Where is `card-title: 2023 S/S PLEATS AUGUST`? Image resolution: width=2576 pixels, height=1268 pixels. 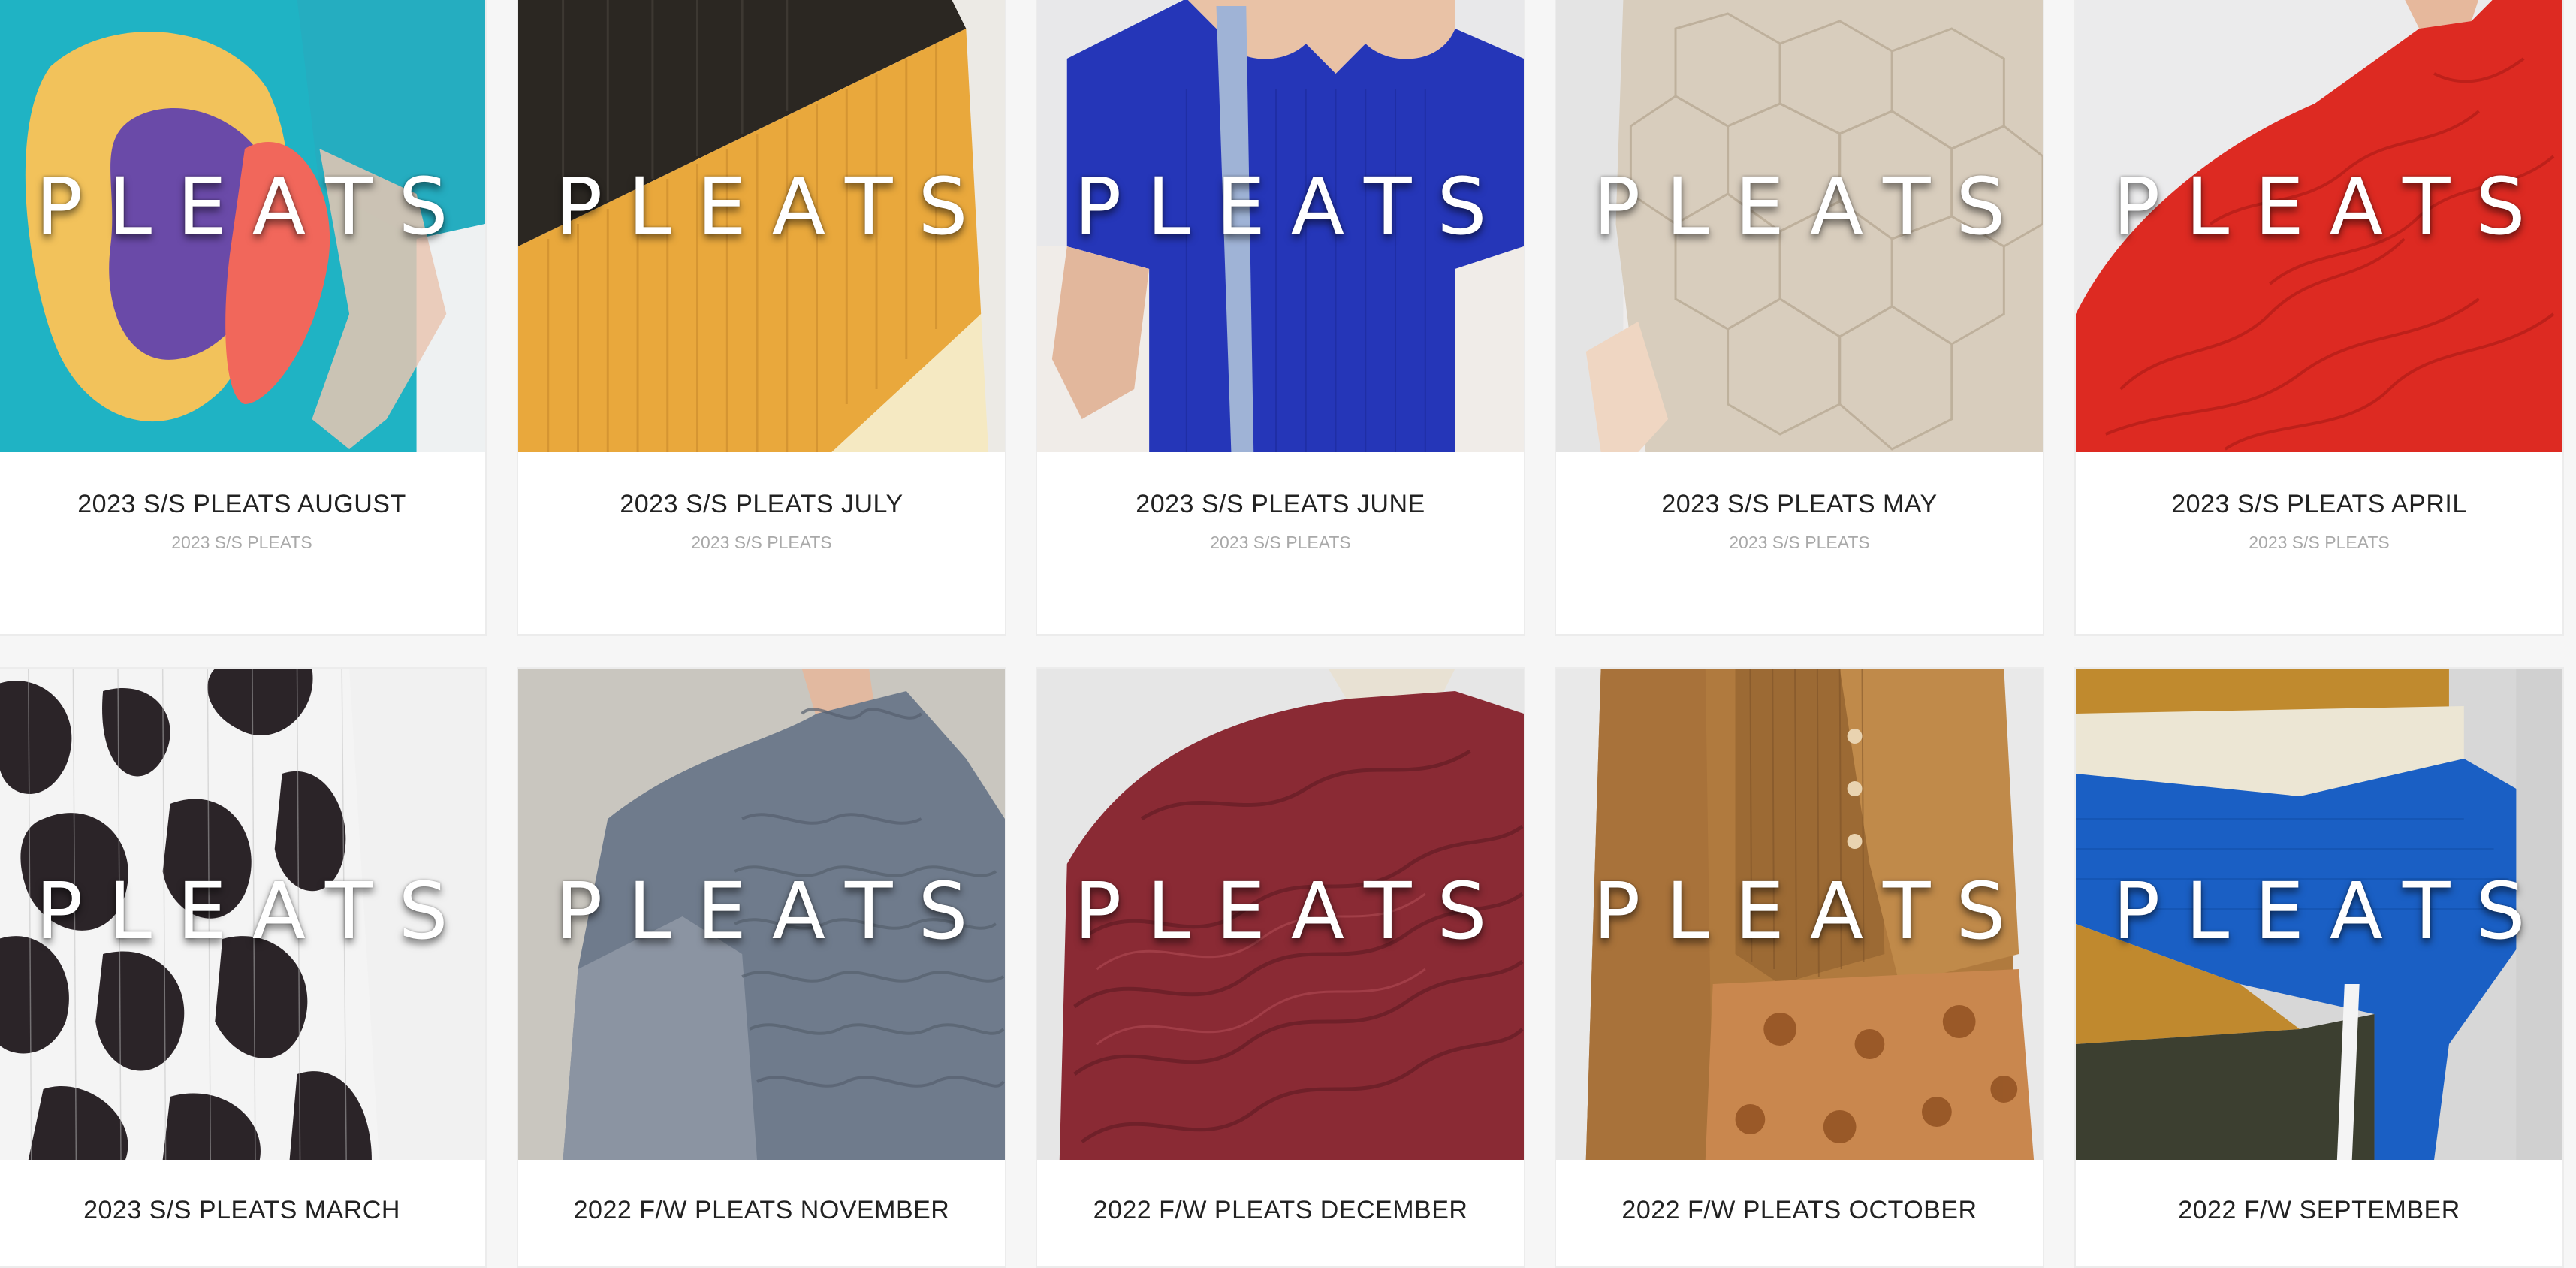
card-title: 2023 S/S PLEATS AUGUST is located at coordinates (242, 504).